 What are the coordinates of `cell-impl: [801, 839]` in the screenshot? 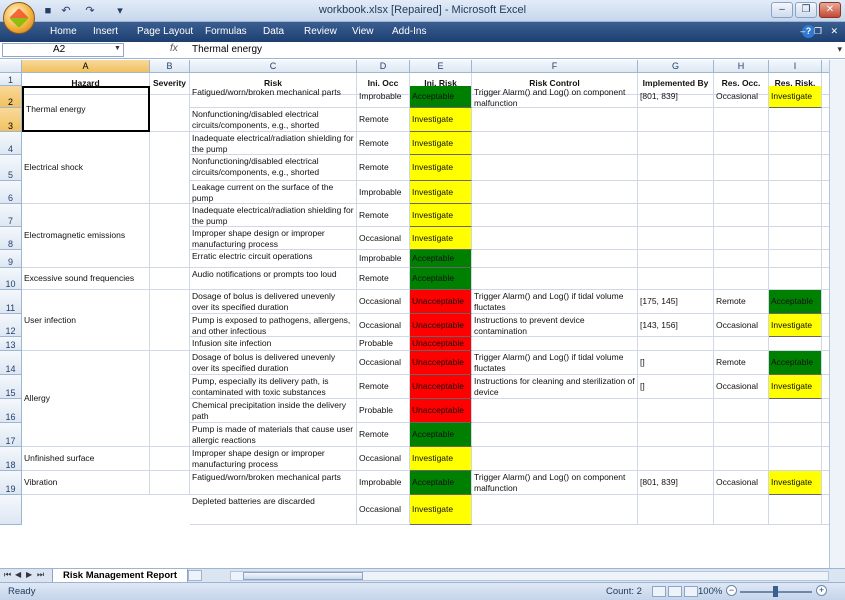 It's located at (676, 483).